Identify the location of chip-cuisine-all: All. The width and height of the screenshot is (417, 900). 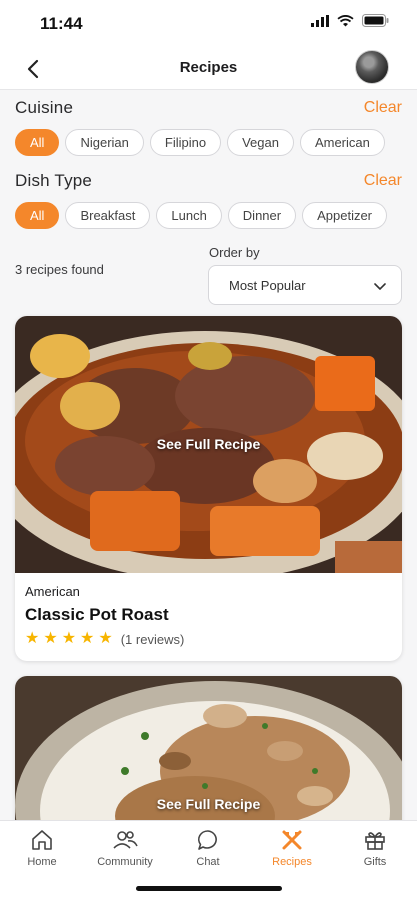
(37, 142).